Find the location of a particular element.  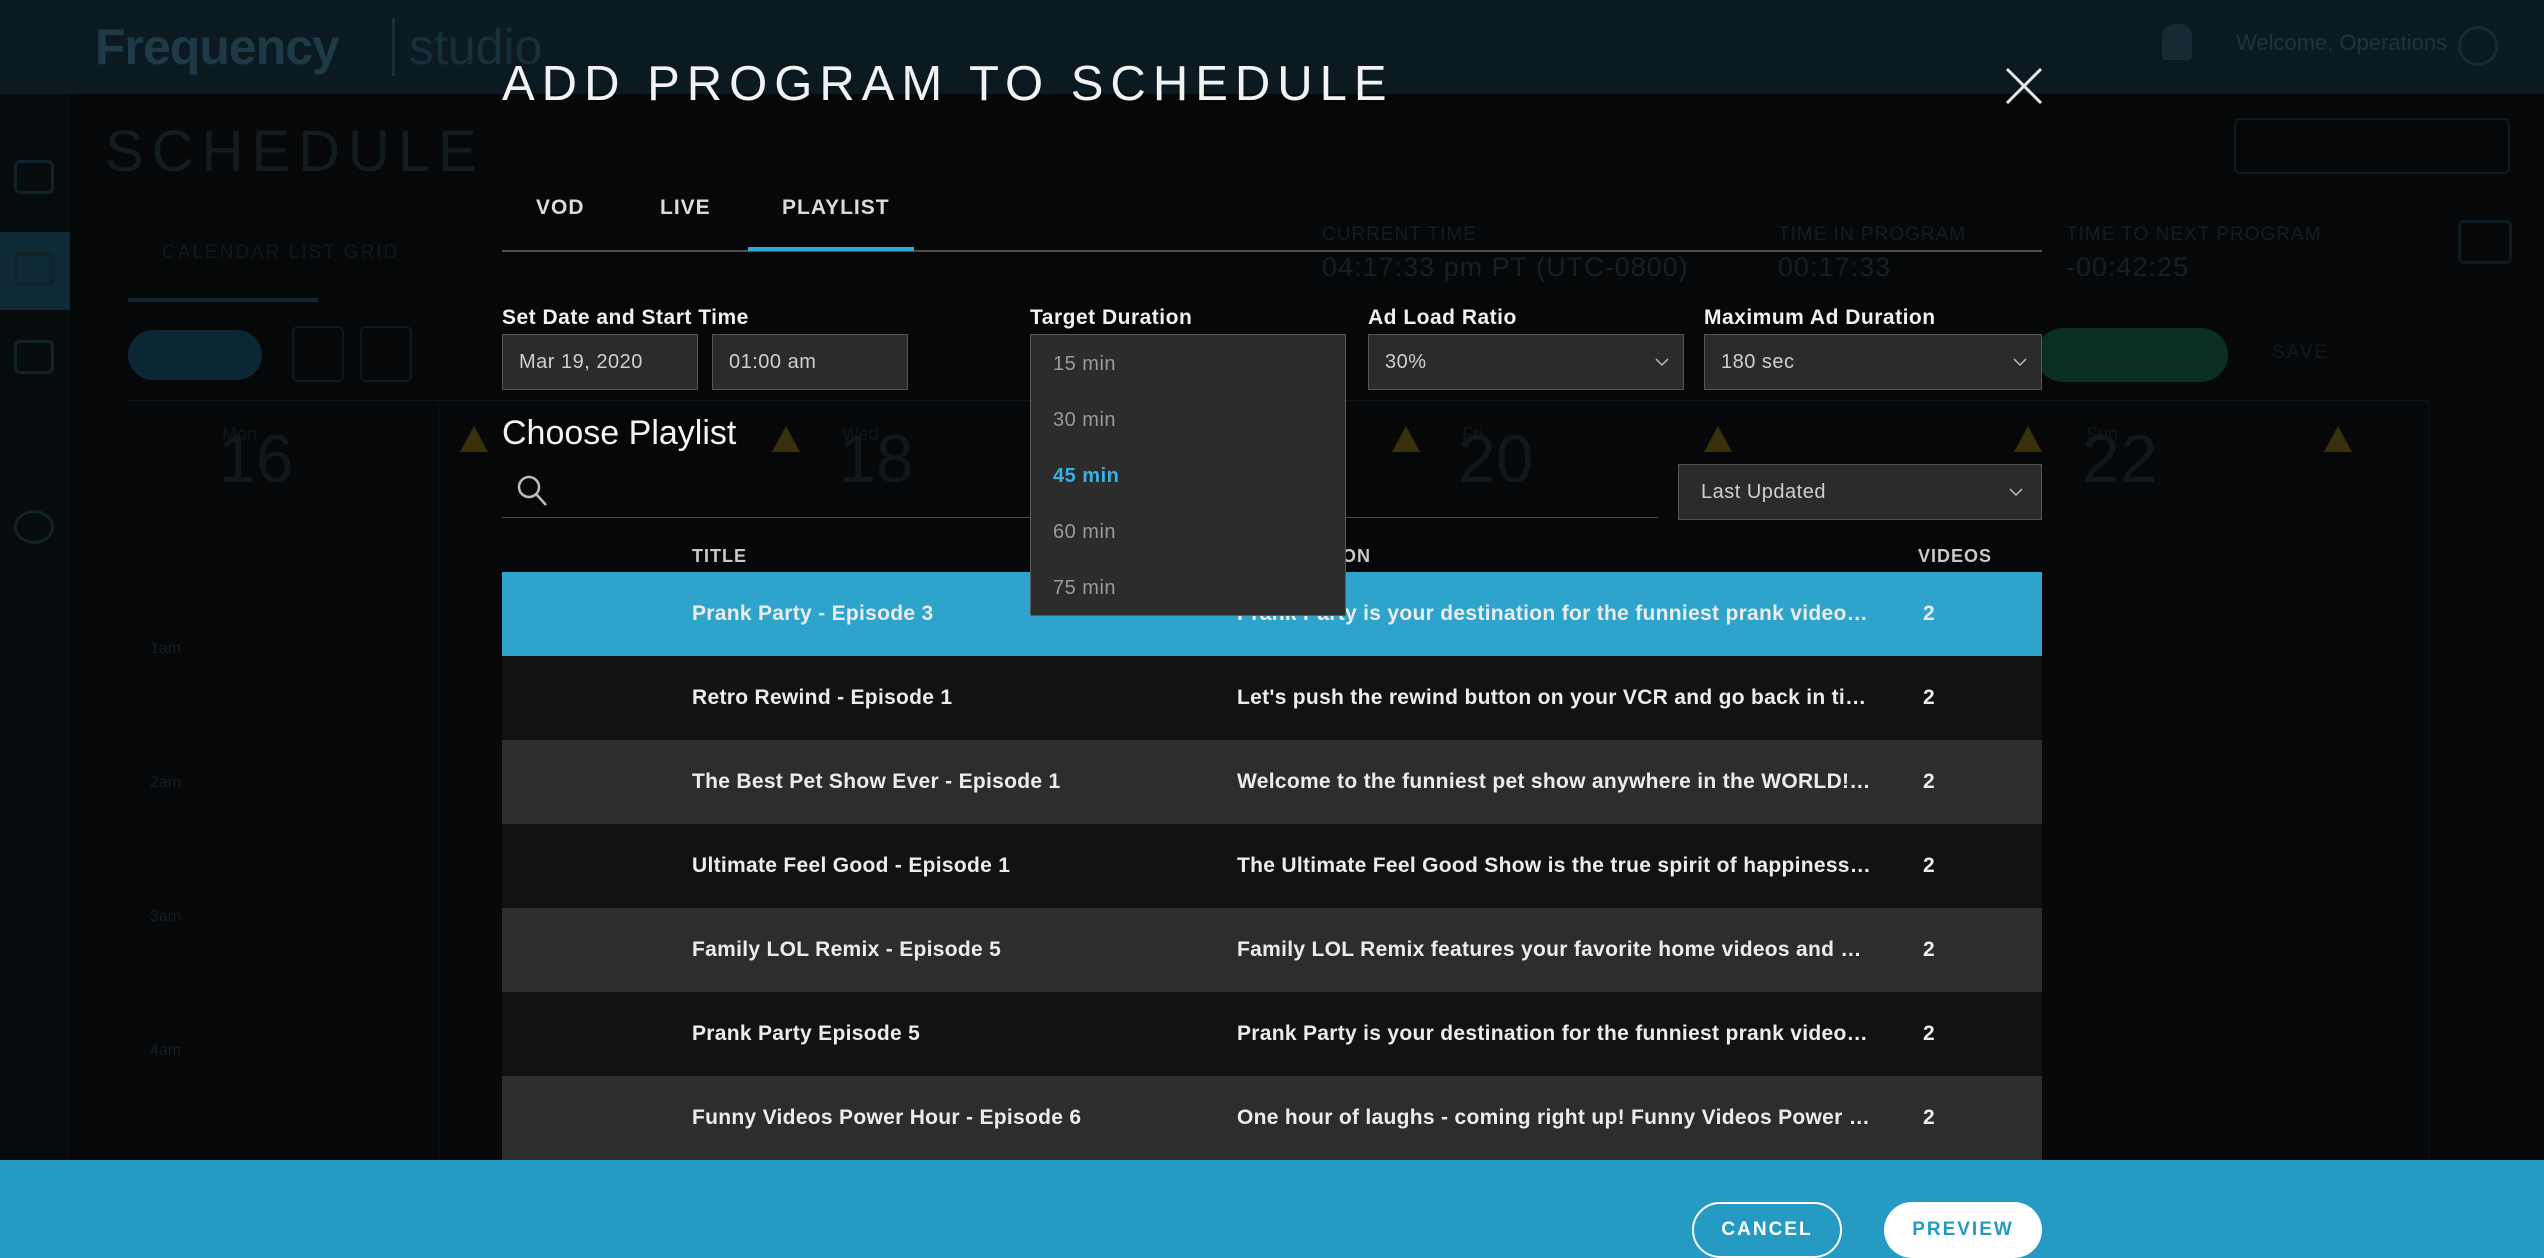

duration-option: 75 min is located at coordinates (1084, 588).